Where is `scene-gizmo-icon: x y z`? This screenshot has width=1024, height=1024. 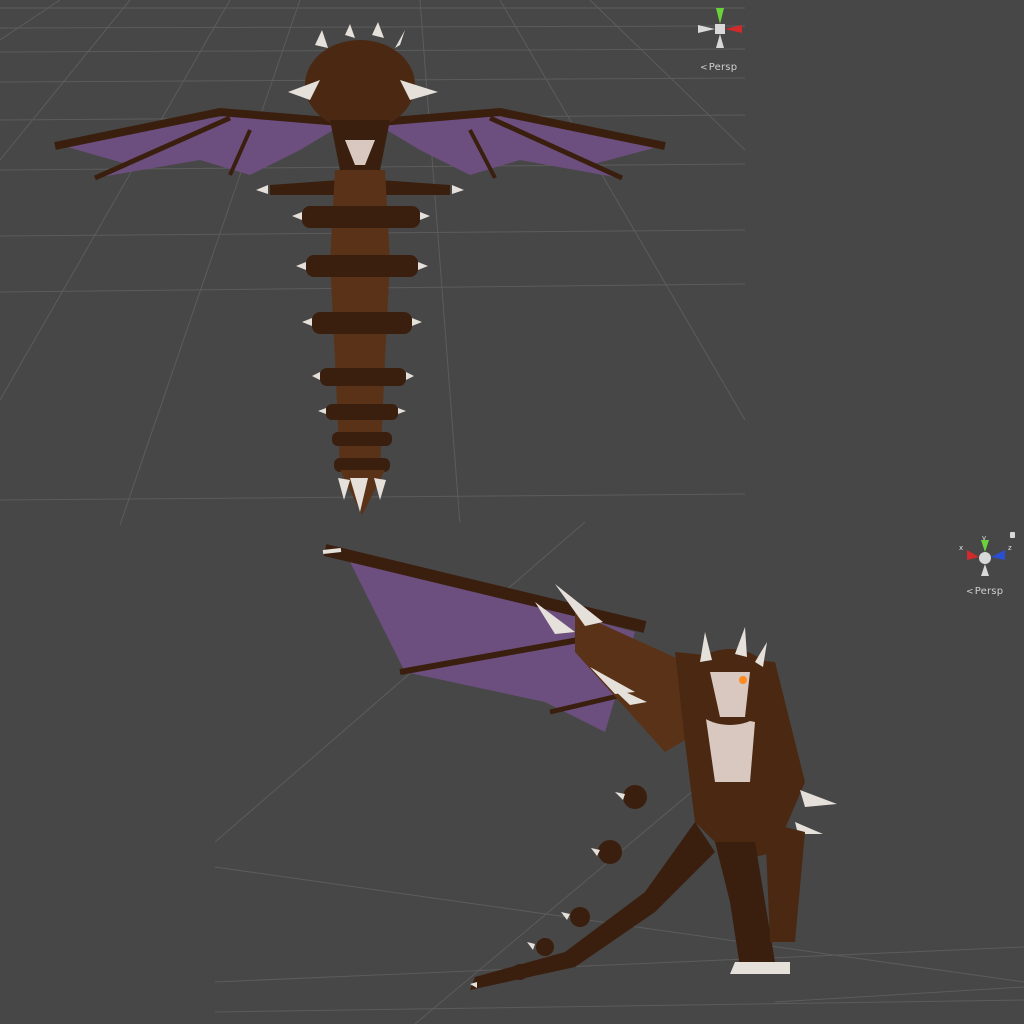
scene-gizmo-icon: x y z is located at coordinates (987, 558).